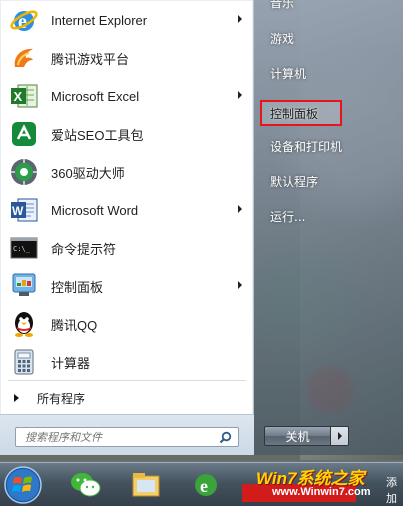  Describe the element at coordinates (330, 38) in the screenshot. I see `right-link-games: 游戏` at that location.